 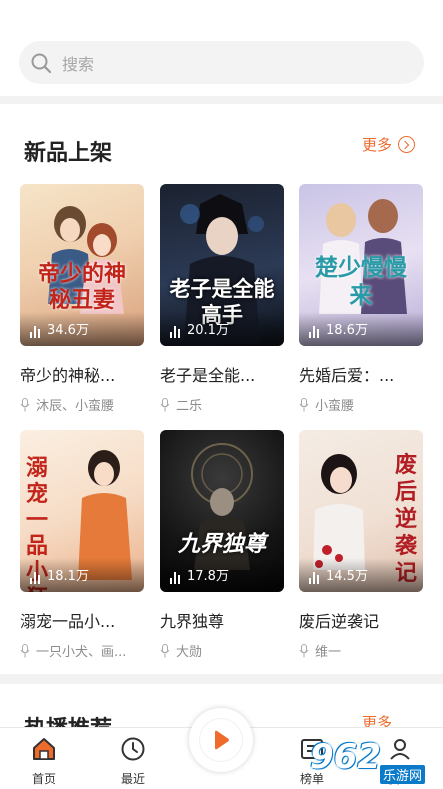 What do you see at coordinates (68, 576) in the screenshot?
I see `play-count-value: 18.1万` at bounding box center [68, 576].